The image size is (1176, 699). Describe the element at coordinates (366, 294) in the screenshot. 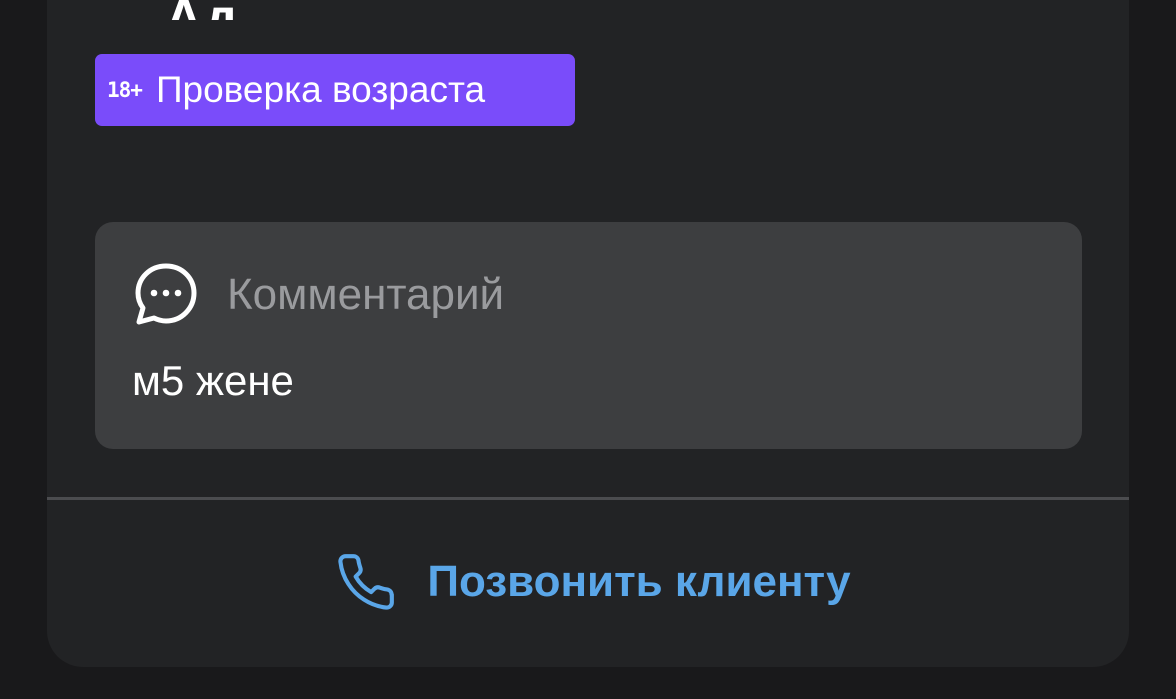

I see `comment-title: Комментарий` at that location.